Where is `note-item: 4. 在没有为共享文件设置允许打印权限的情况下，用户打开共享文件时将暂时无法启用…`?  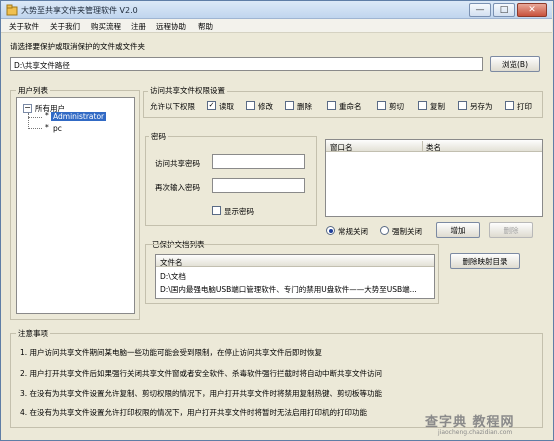 note-item: 4. 在没有为共享文件设置允许打印权限的情况下，用户打开共享文件时将暂时无法启用… is located at coordinates (194, 412).